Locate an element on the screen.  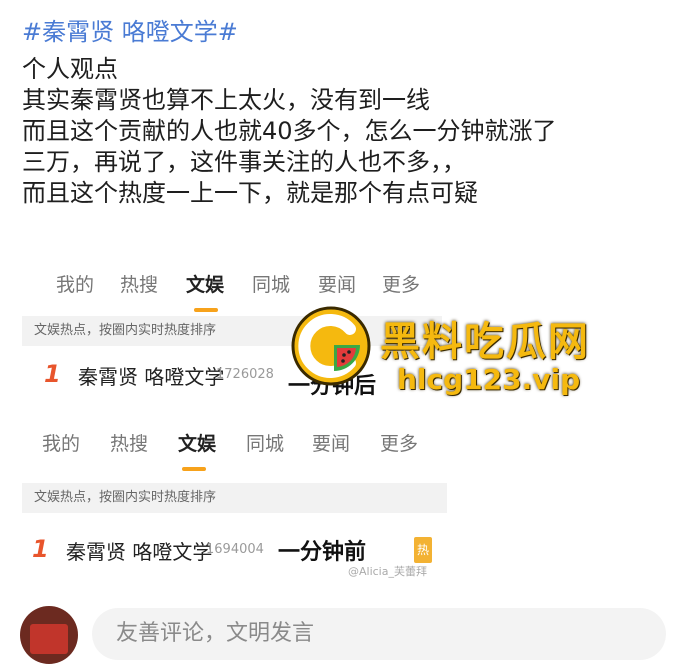
site-logo-watermark: 黑料吃瓜网 hlcg123.vip is located at coordinates (455, 355).